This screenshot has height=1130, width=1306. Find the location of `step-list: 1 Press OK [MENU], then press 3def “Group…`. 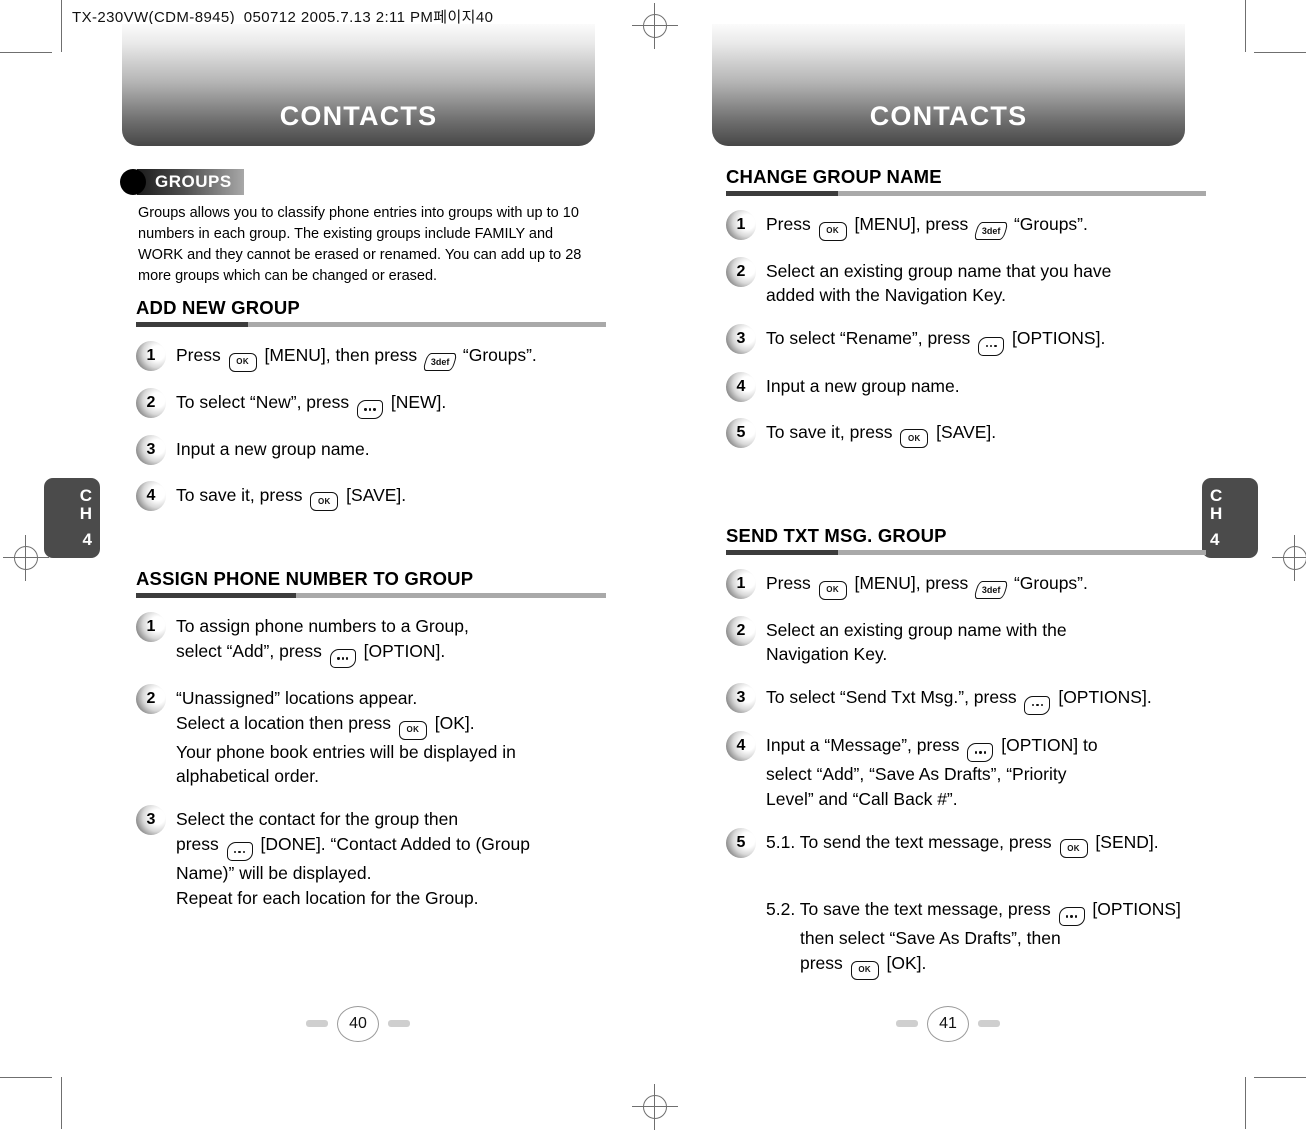

step-list: 1 Press OK [MENU], then press 3def “Group… is located at coordinates (371, 426).